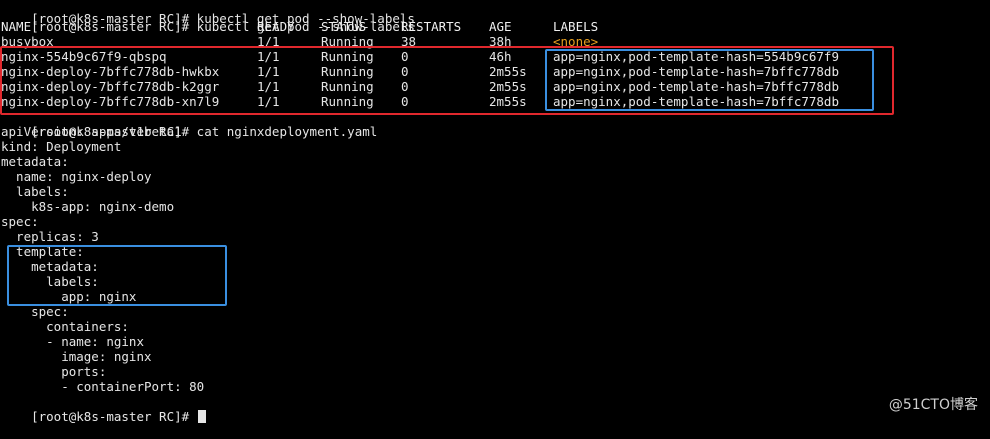  I want to click on yaml-line: ports:, so click(54, 371).